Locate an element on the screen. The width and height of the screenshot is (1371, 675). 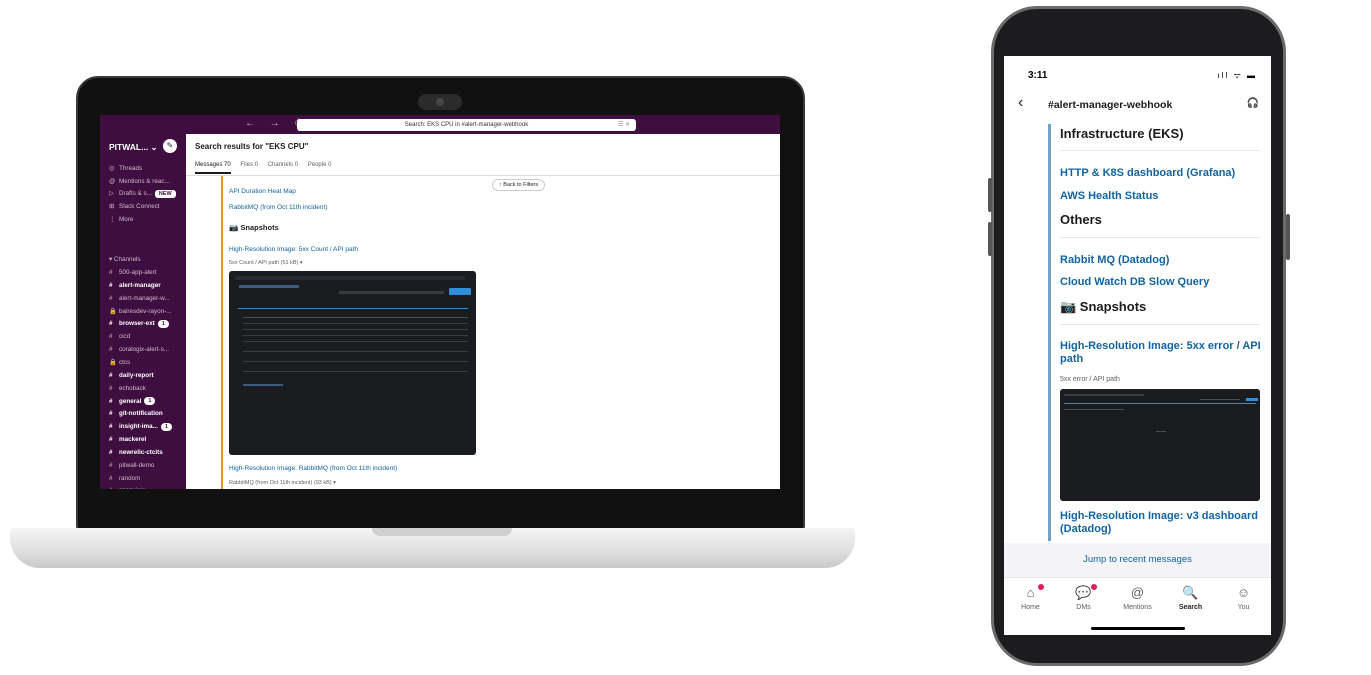
sidebar-channel: # echoback is located at coordinates (147, 389).